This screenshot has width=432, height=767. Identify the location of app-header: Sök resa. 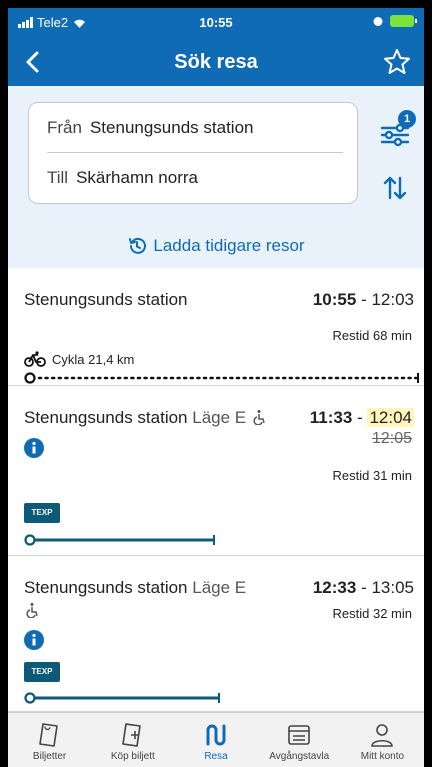
(216, 62).